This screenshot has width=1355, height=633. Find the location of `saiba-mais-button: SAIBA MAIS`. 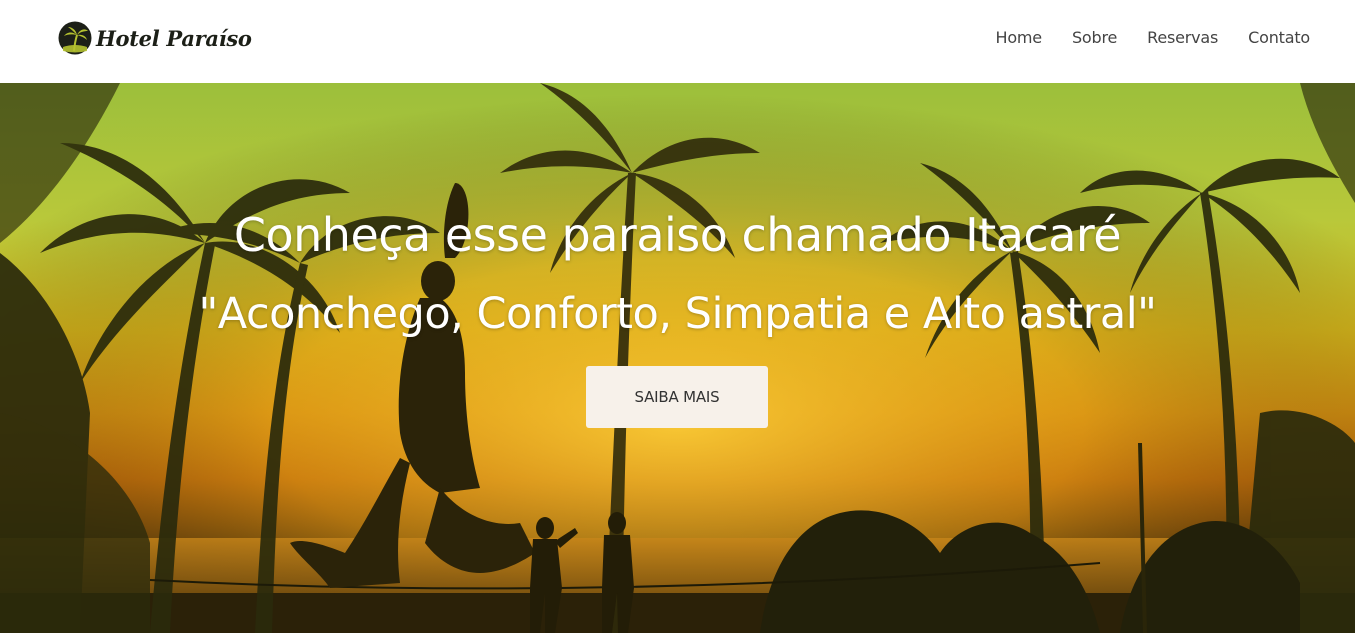

saiba-mais-button: SAIBA MAIS is located at coordinates (677, 397).